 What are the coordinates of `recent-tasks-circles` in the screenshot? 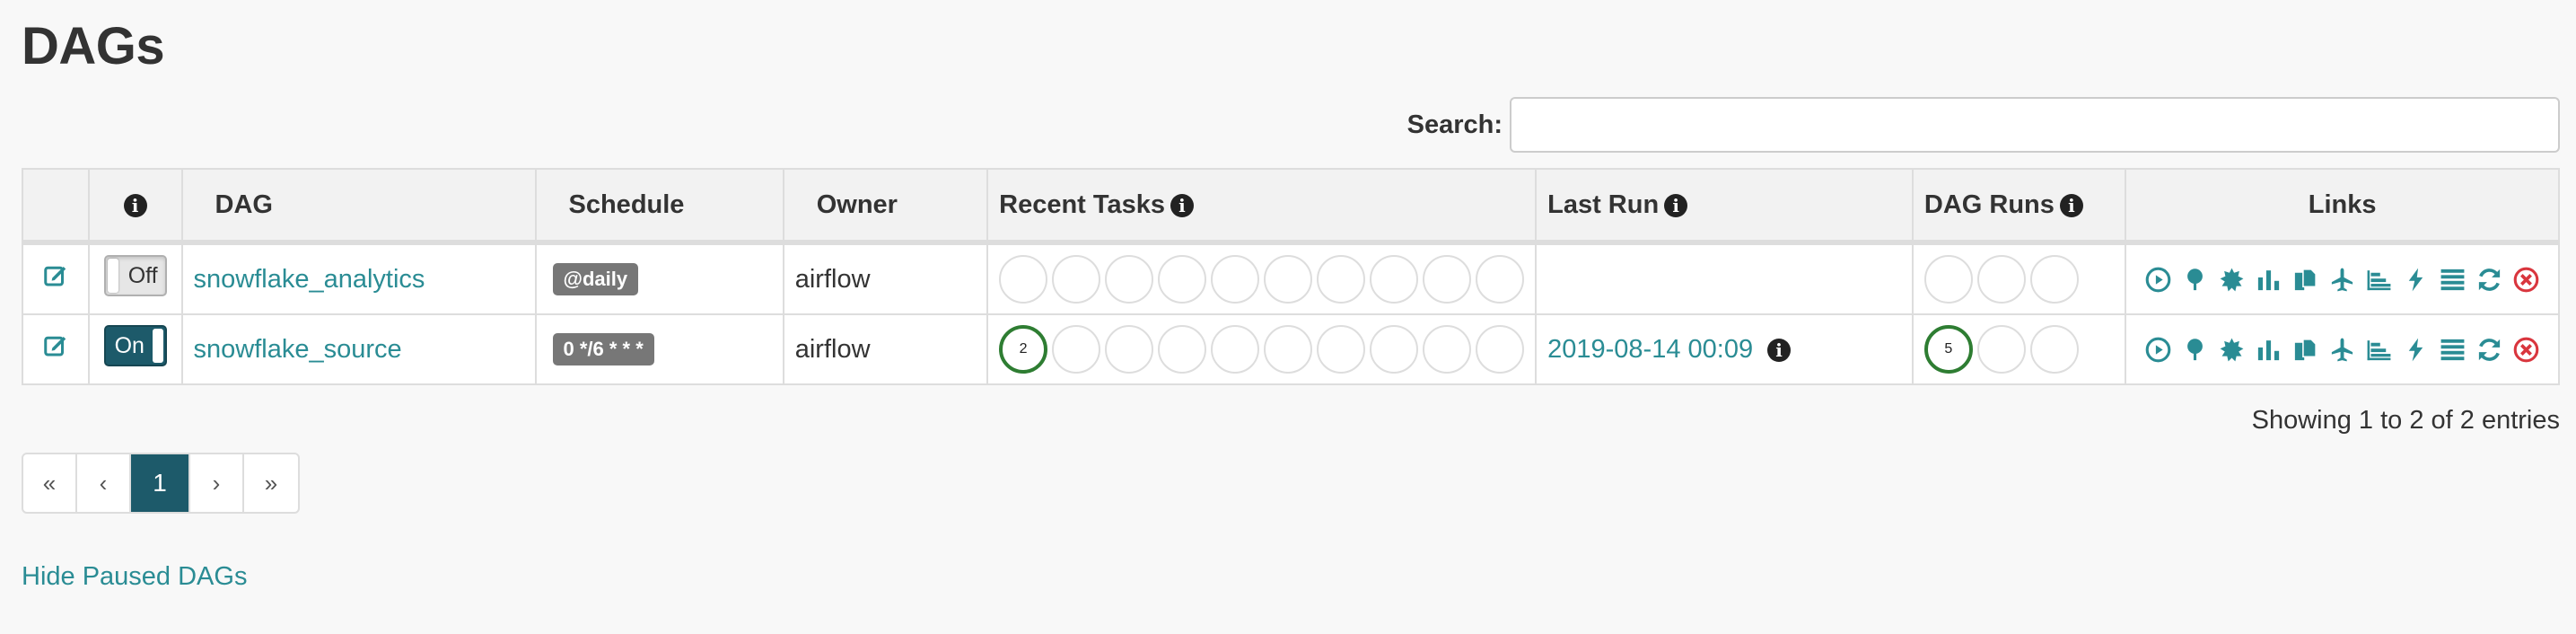 It's located at (1262, 279).